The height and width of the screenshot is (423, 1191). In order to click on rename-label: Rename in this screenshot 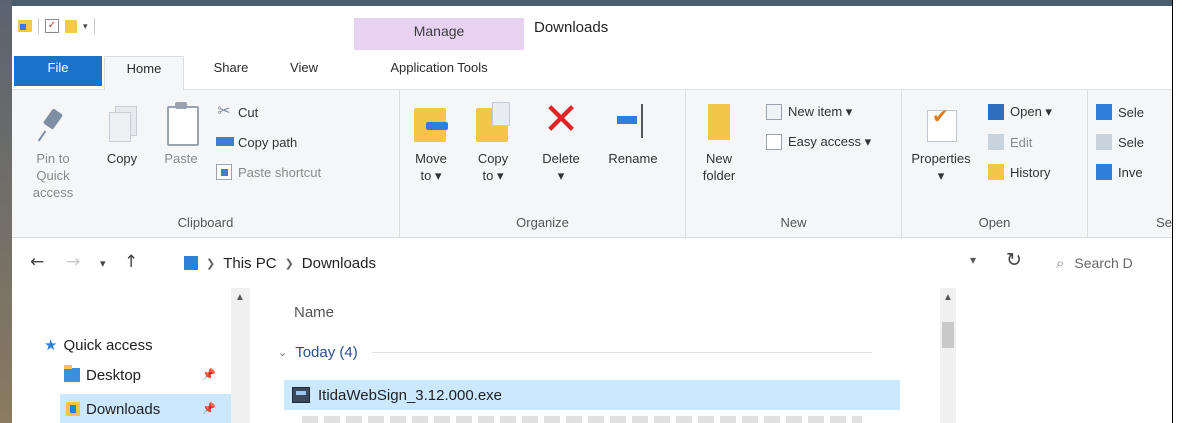, I will do `click(633, 158)`.